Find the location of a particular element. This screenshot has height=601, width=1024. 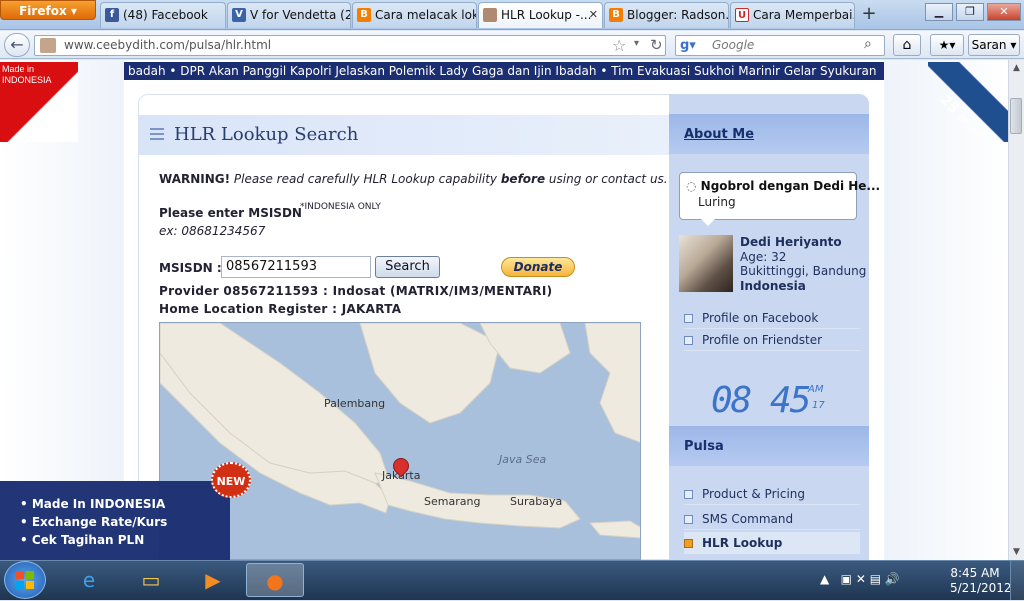

minimize-button: ▁ is located at coordinates (939, 12).